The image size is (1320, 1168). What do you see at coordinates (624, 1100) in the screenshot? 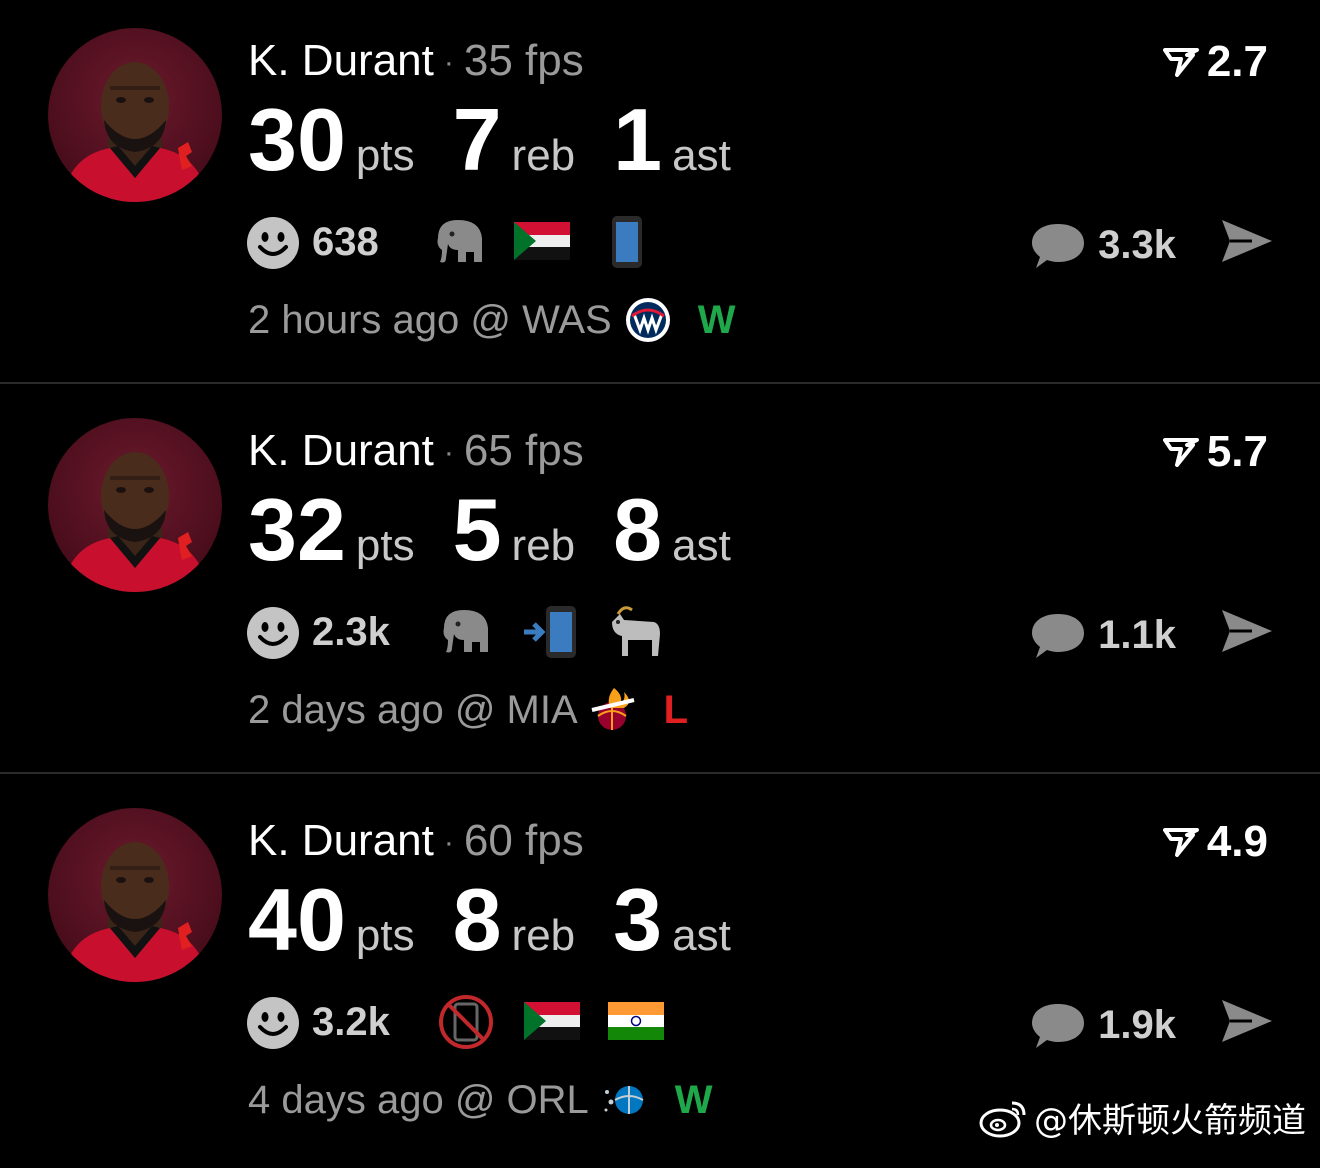
I see `magic-logo-icon` at bounding box center [624, 1100].